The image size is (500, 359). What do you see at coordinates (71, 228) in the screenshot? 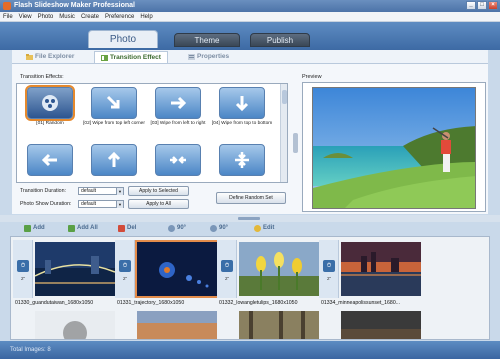
I see `add-all-icon` at bounding box center [71, 228].